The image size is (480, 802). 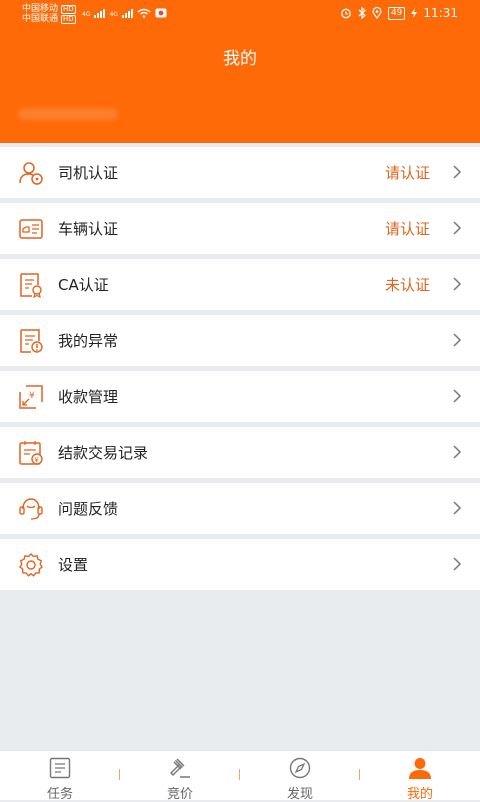 What do you see at coordinates (240, 228) in the screenshot?
I see `menu-item-vehicle-auth: 车辆认证 请认证` at bounding box center [240, 228].